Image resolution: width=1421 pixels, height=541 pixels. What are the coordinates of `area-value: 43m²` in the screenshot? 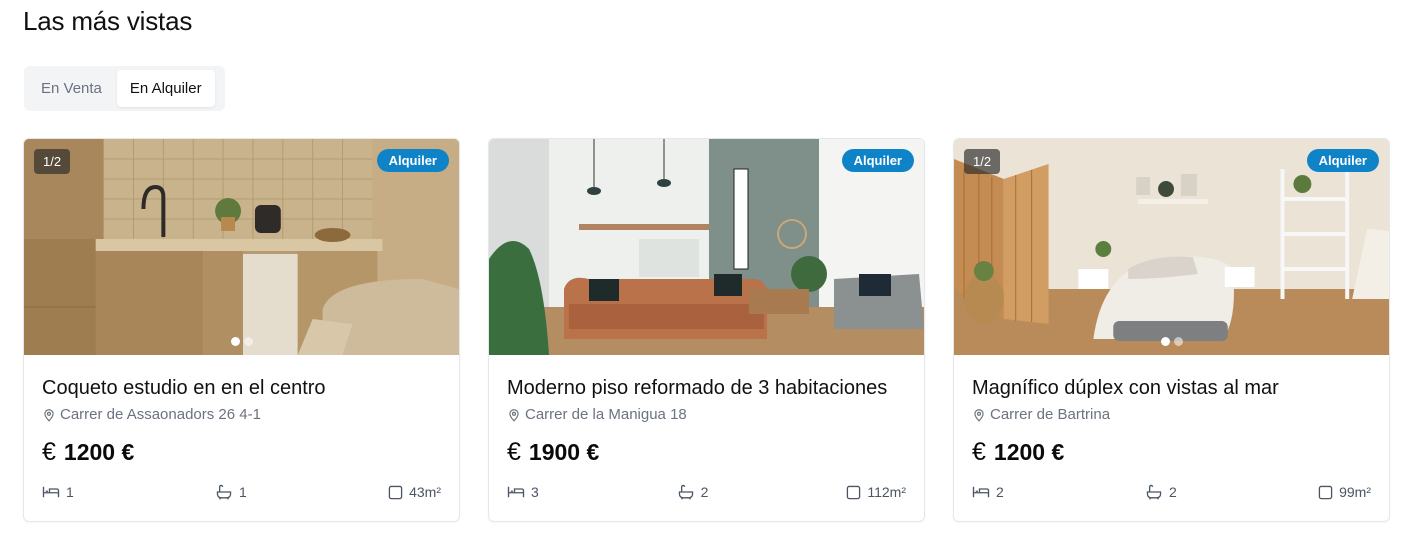 It's located at (425, 492).